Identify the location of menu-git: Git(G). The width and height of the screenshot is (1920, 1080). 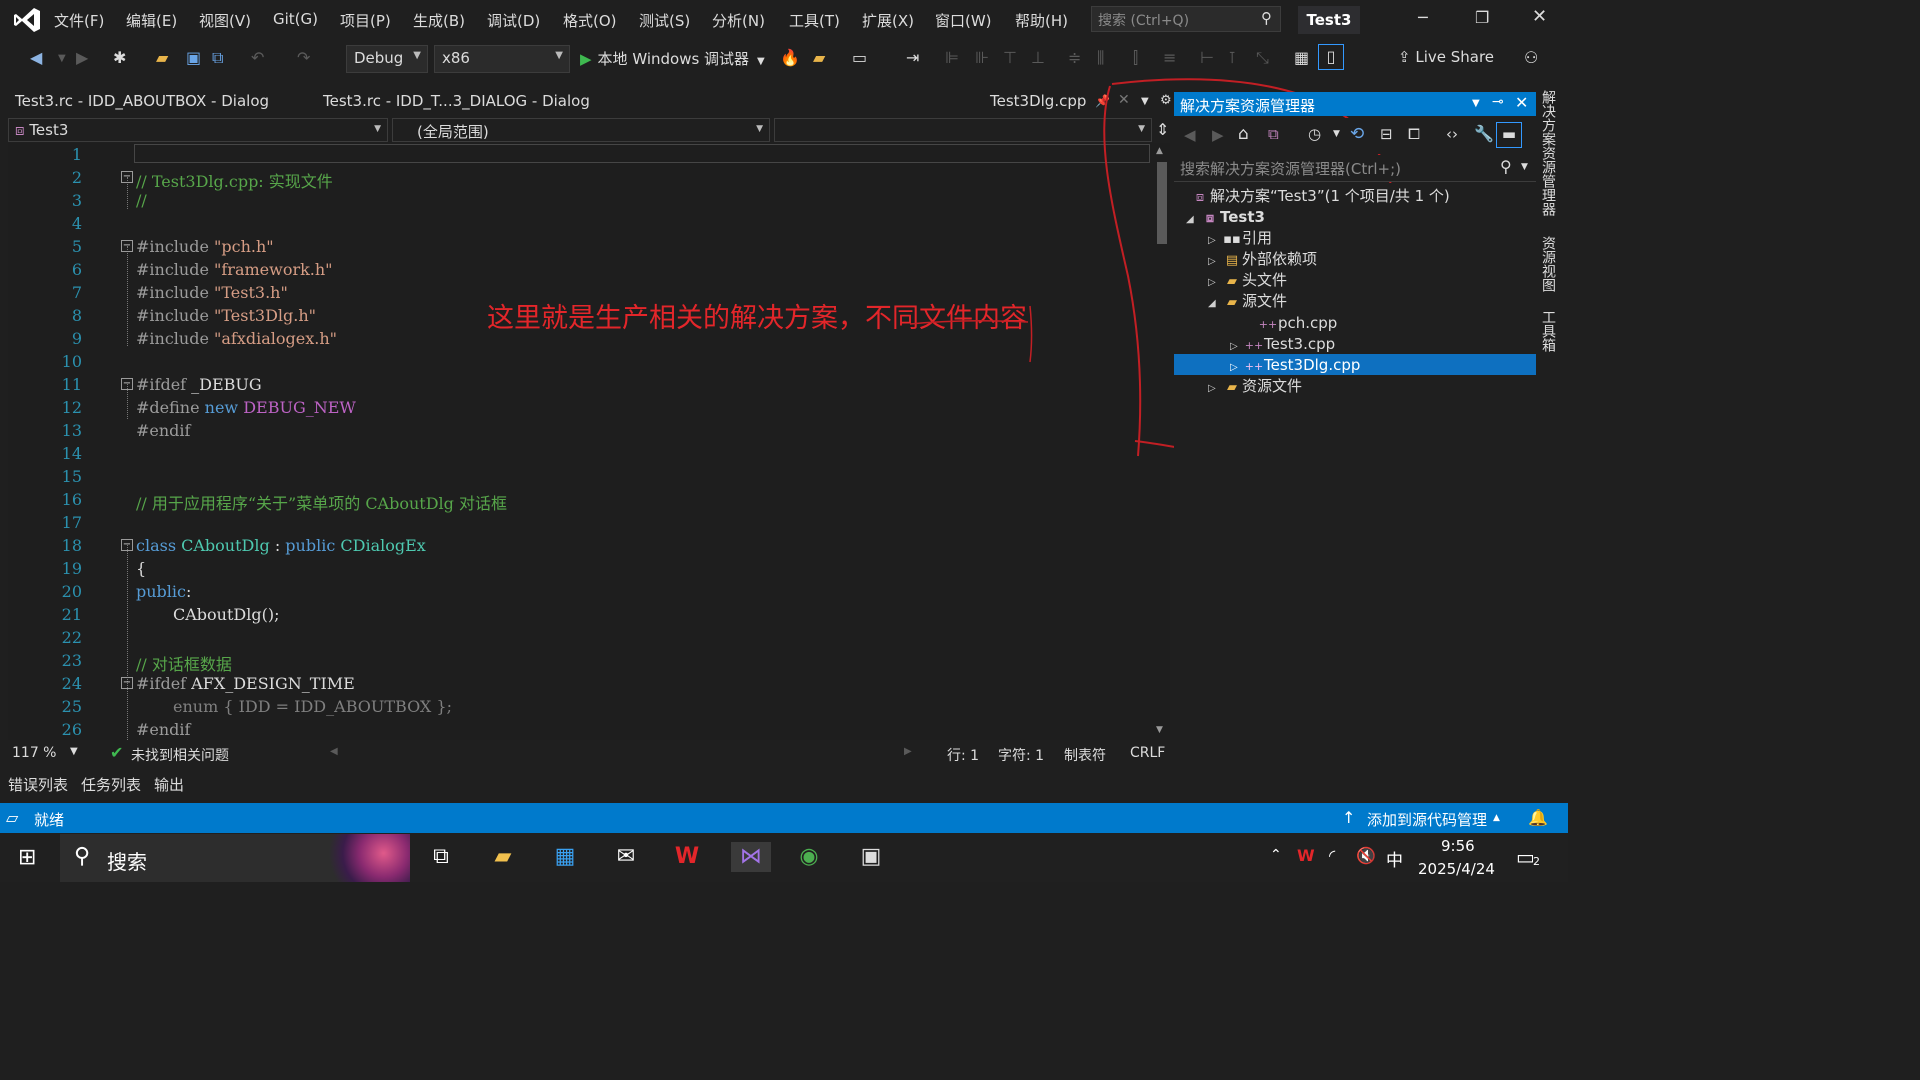
(295, 19).